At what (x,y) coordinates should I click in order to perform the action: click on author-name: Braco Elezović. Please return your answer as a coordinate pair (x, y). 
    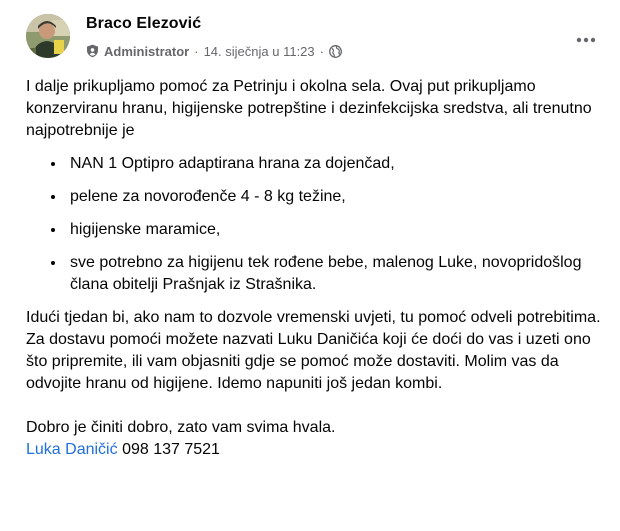
    Looking at the image, I should click on (143, 24).